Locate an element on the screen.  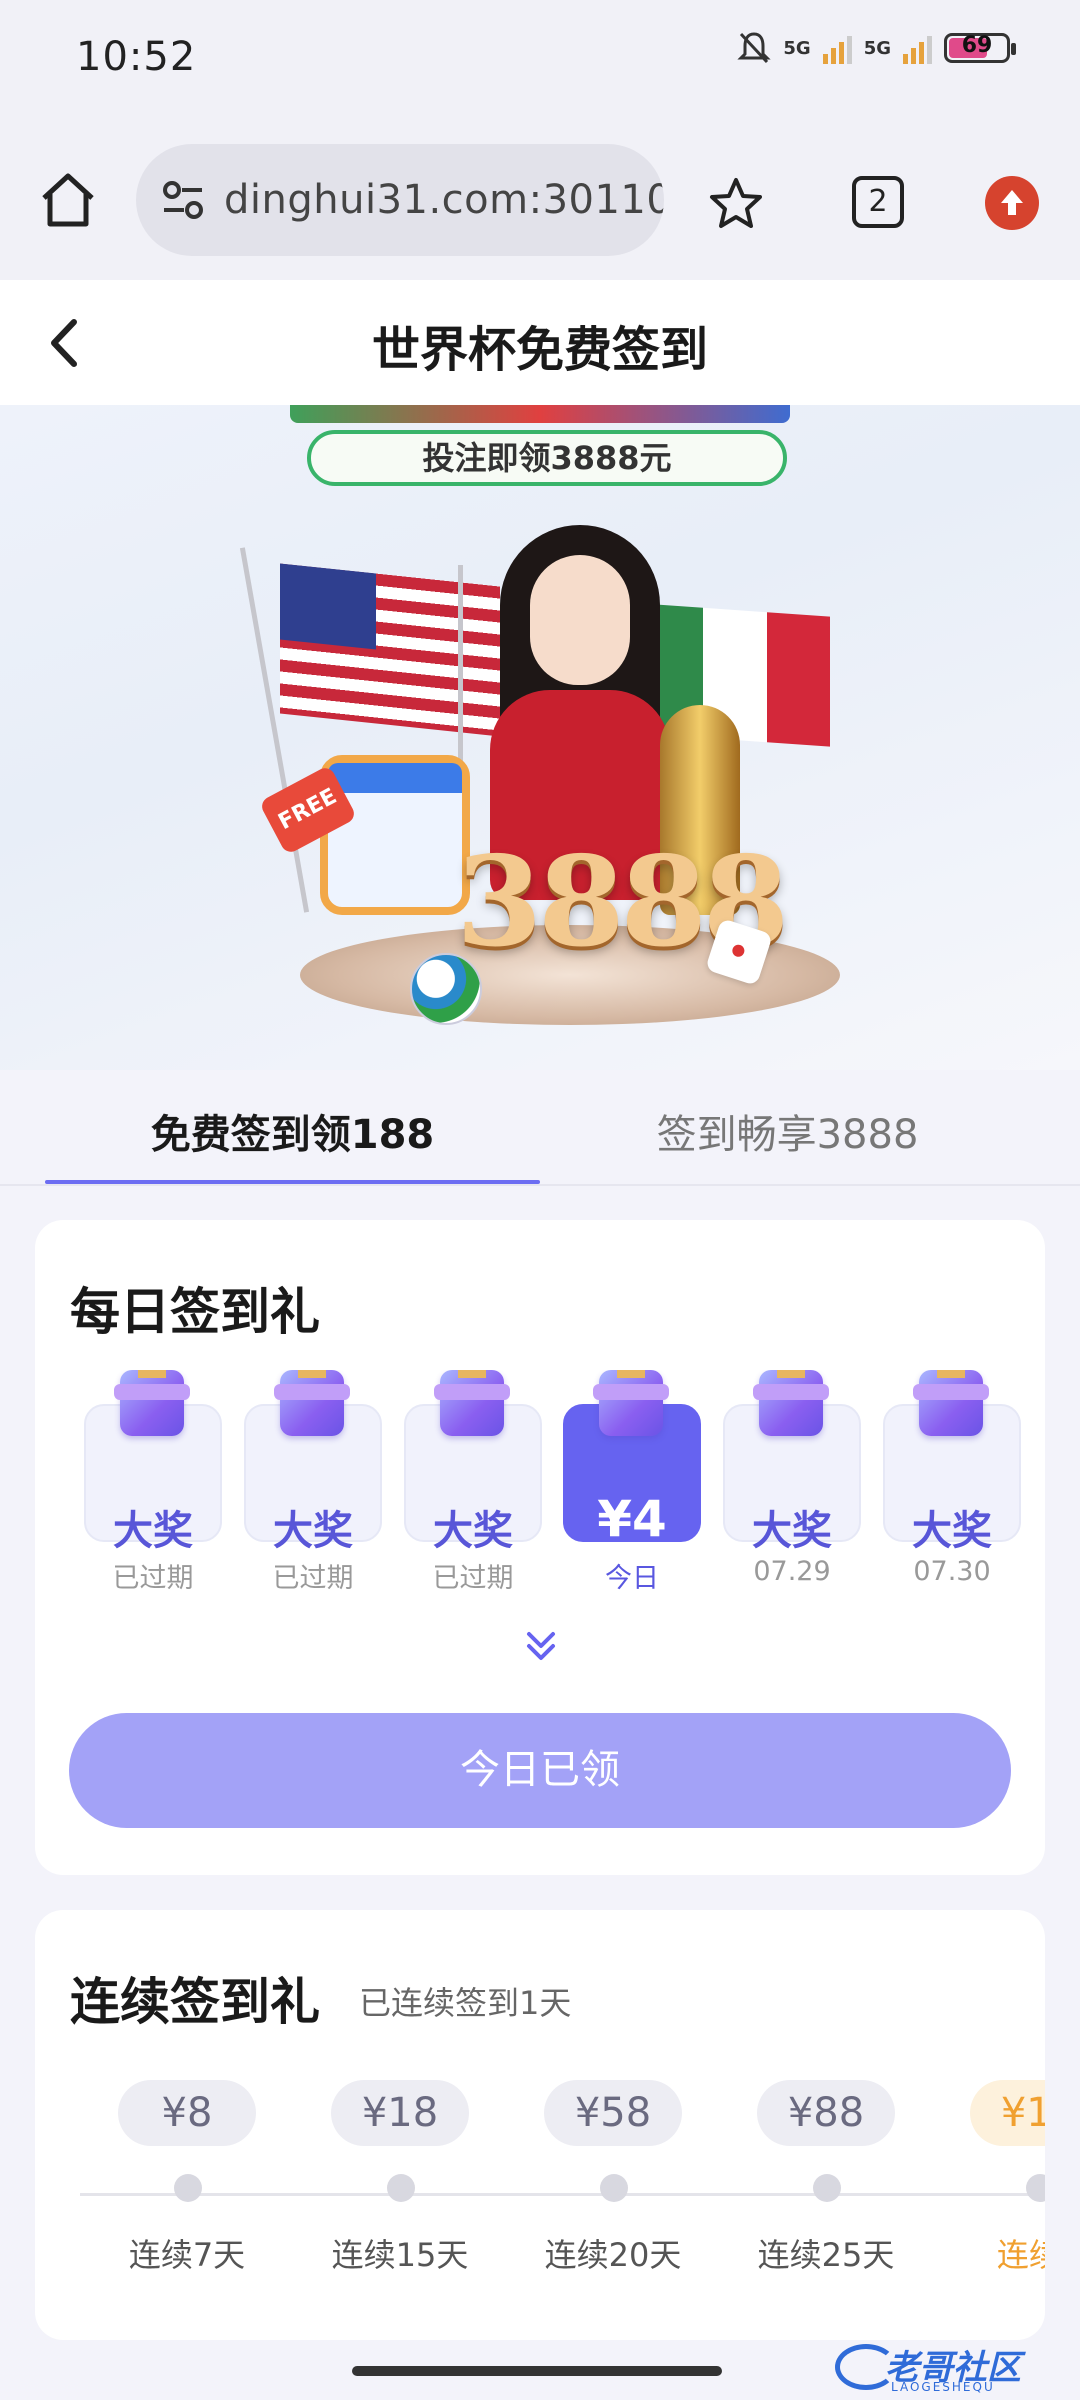
streak-amount: ¥88 is located at coordinates (826, 2113).